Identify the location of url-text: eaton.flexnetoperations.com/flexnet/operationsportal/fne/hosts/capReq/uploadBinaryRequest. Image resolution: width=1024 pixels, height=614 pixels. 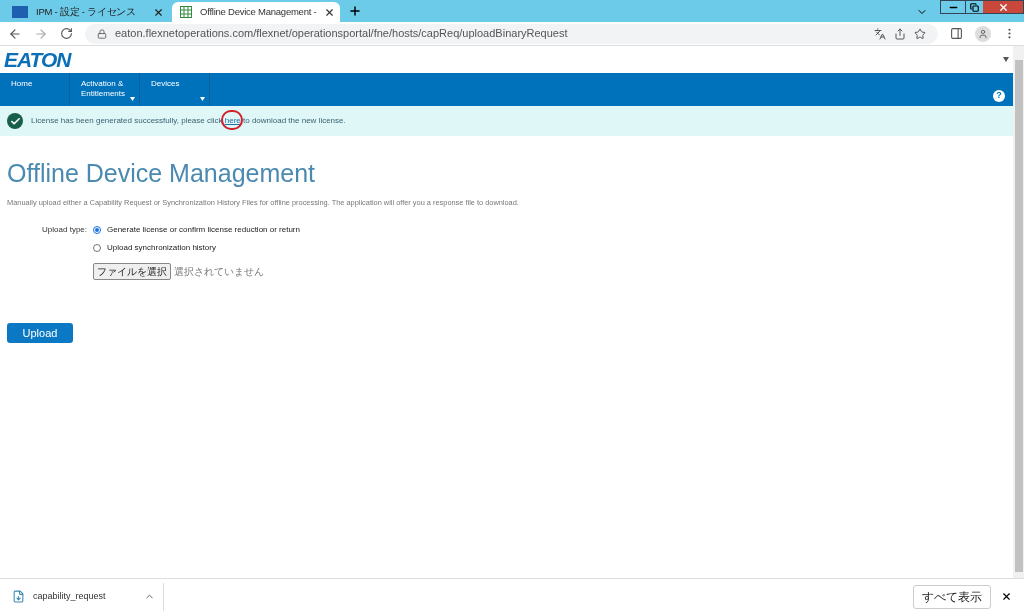
(342, 34).